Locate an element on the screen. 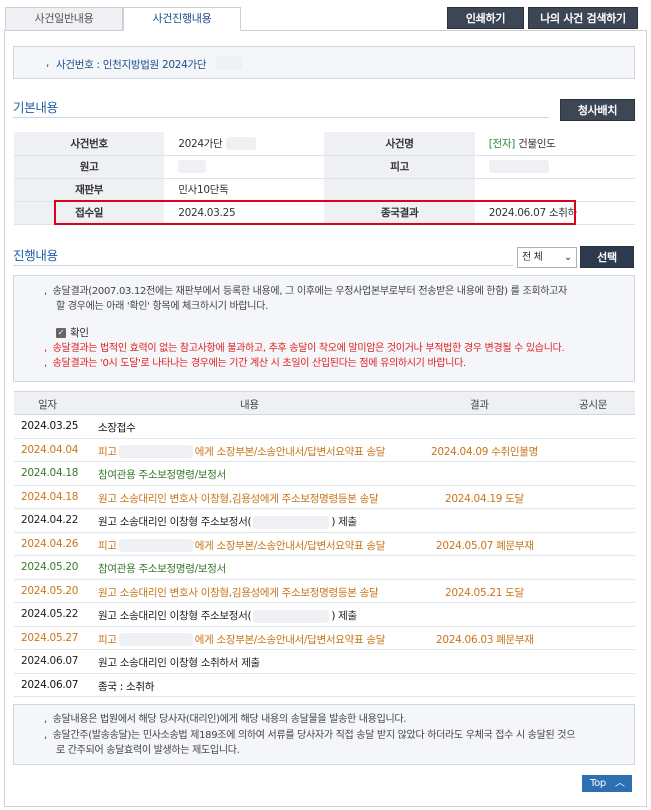 This screenshot has width=651, height=810. electronic-tag: [전자] is located at coordinates (502, 143).